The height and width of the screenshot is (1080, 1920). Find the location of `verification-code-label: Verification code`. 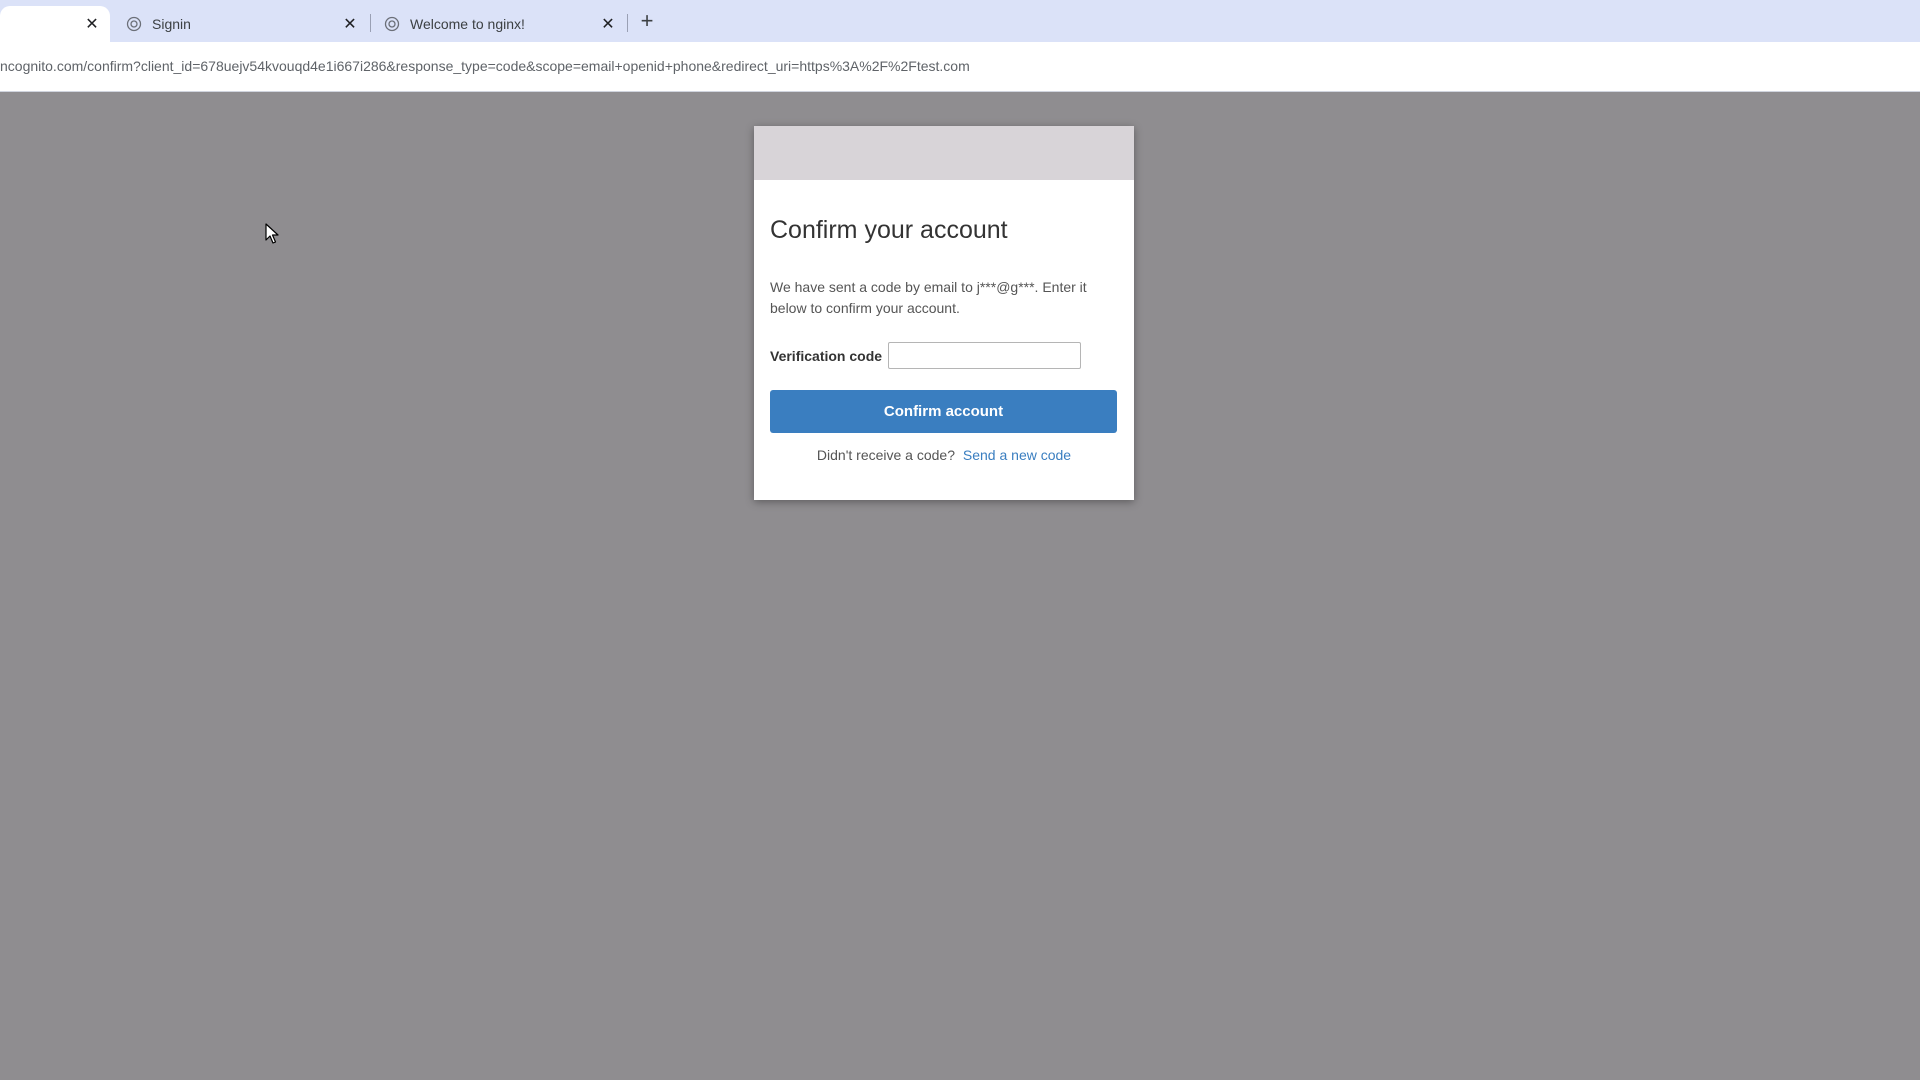

verification-code-label: Verification code is located at coordinates (826, 355).